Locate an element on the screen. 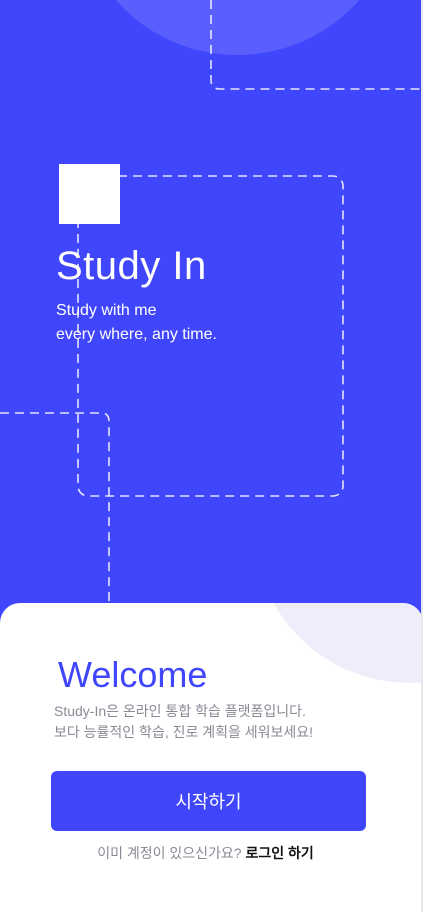 This screenshot has height=923, width=423. app-title: Study In is located at coordinates (131, 266).